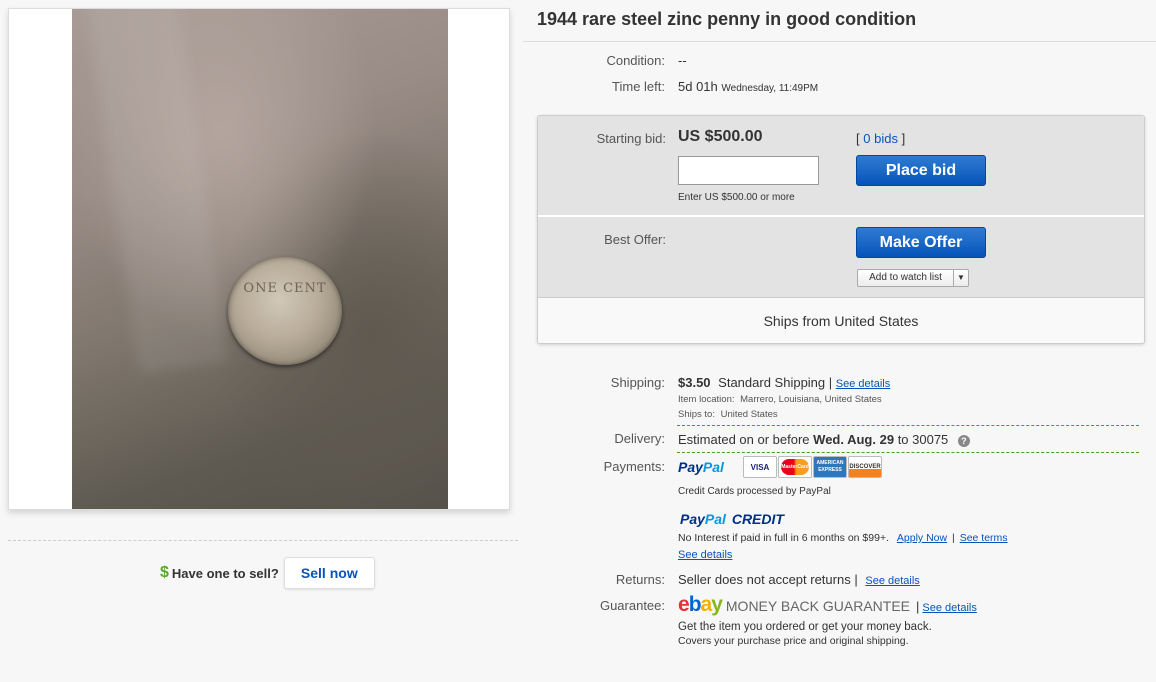  Describe the element at coordinates (698, 86) in the screenshot. I see `time-left-value: 5d 01h` at that location.